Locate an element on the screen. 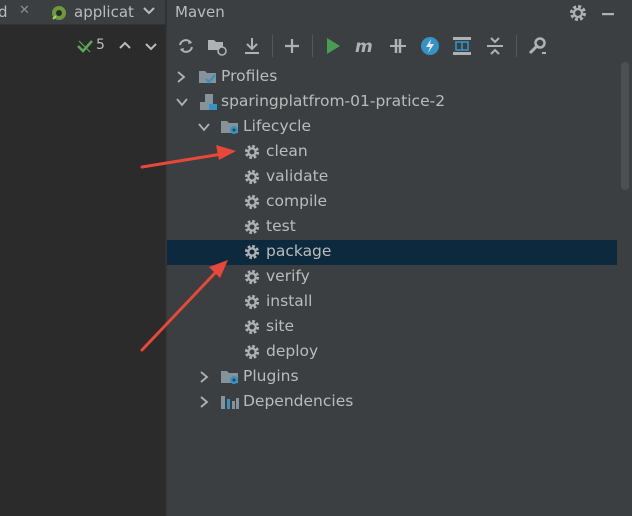 This screenshot has width=632, height=516. add-folder-icon is located at coordinates (217, 46).